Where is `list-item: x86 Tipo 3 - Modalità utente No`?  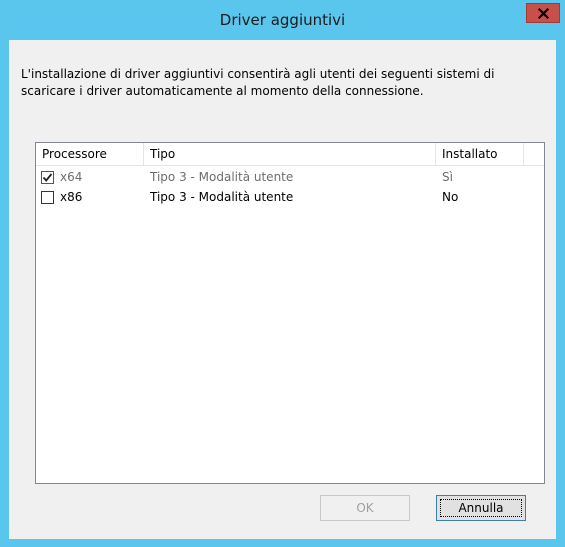
list-item: x86 Tipo 3 - Modalità utente No is located at coordinates (290, 197).